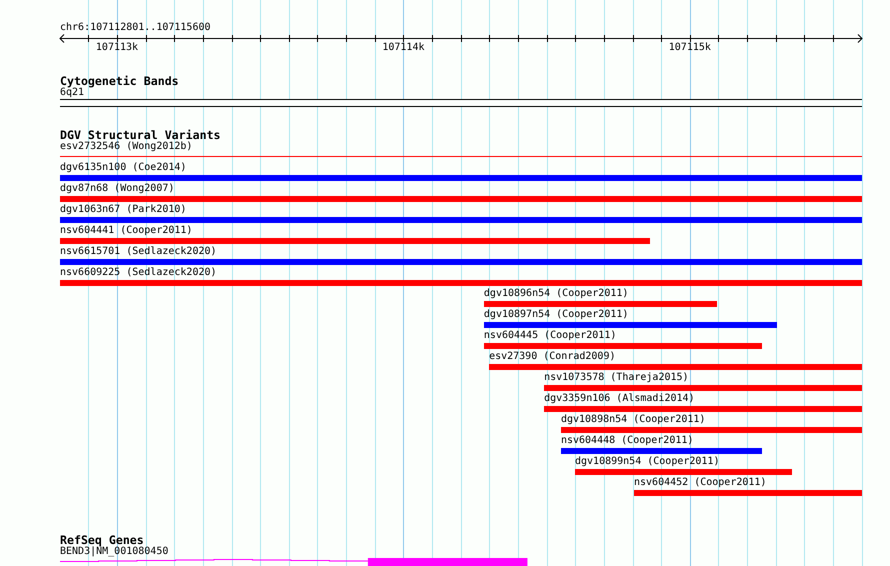 This screenshot has height=566, width=890. What do you see at coordinates (119, 81) in the screenshot?
I see `track-title: Cytogenetic Bands` at bounding box center [119, 81].